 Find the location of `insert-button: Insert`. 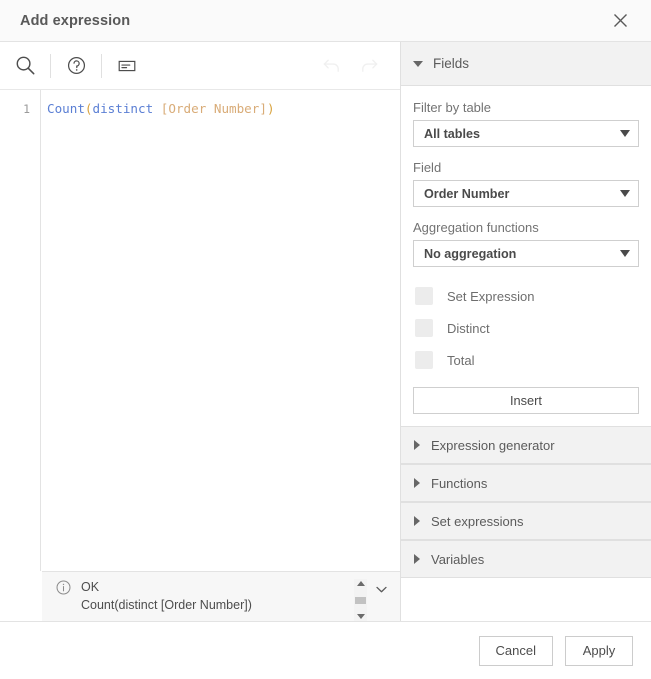

insert-button: Insert is located at coordinates (526, 400).